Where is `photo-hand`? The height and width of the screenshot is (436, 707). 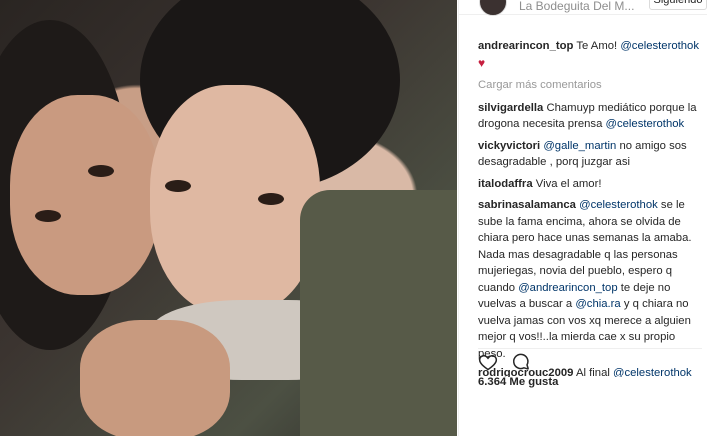
photo-hand is located at coordinates (155, 378).